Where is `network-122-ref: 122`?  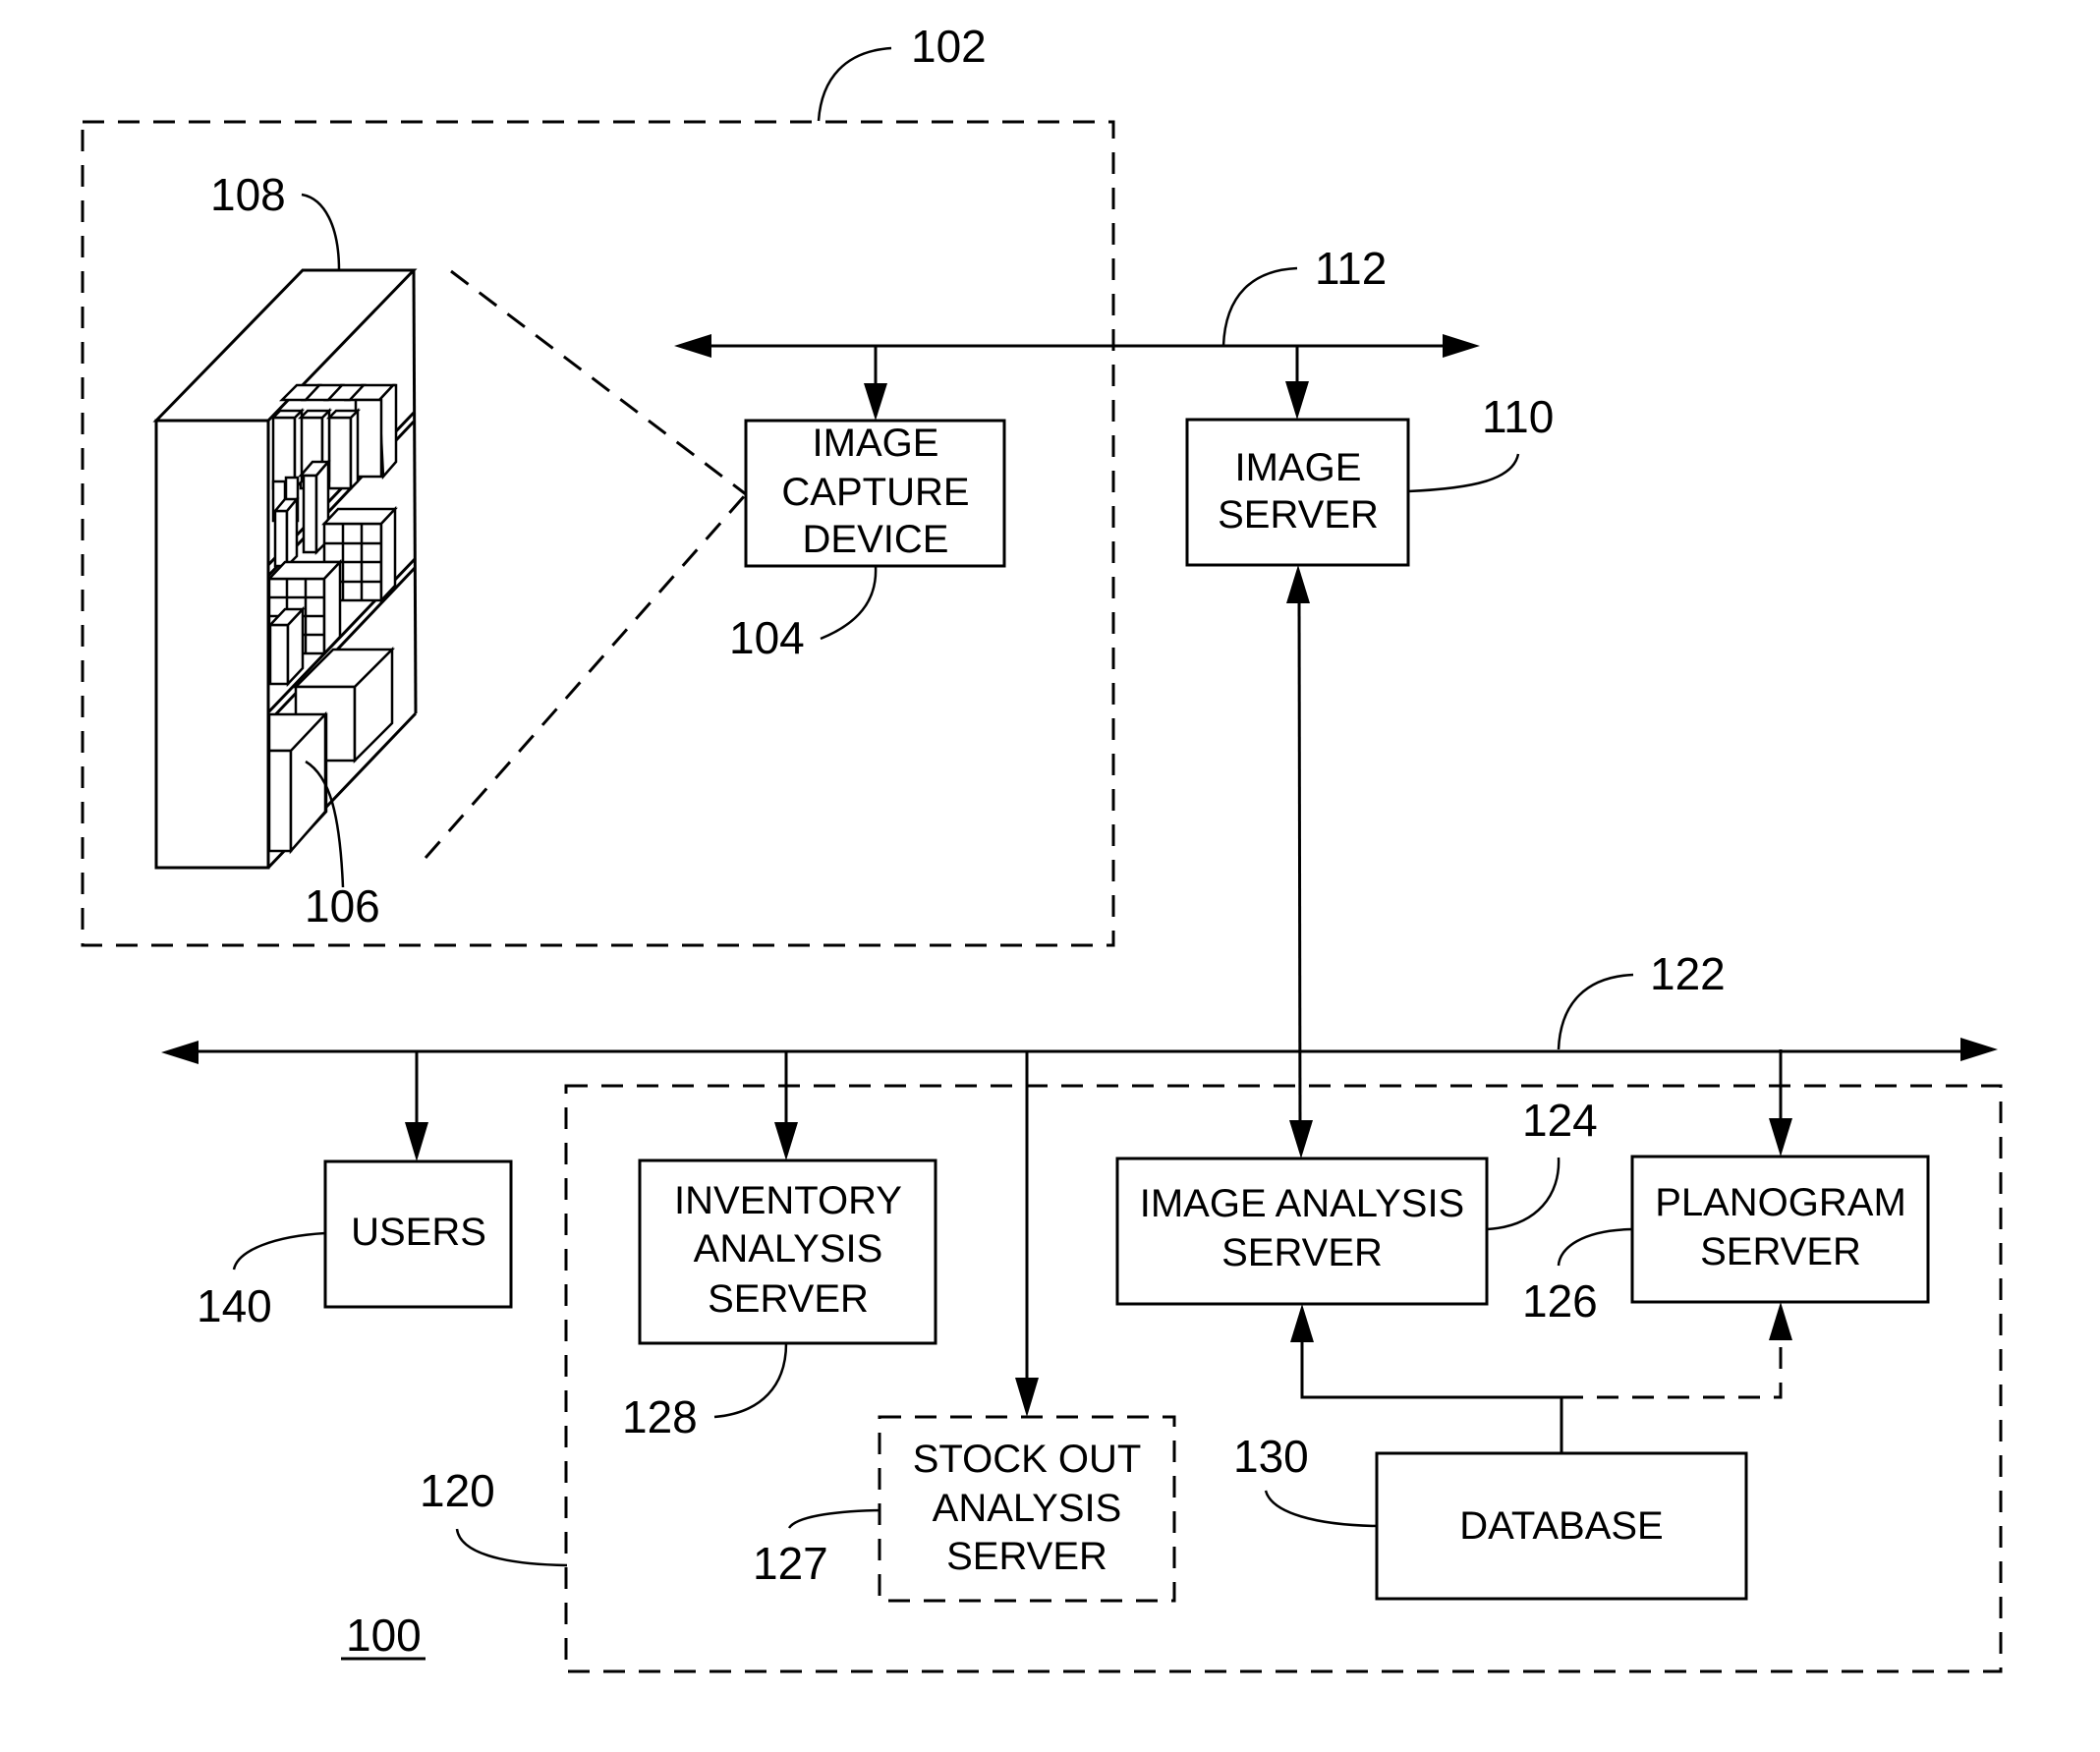 network-122-ref: 122 is located at coordinates (1688, 974).